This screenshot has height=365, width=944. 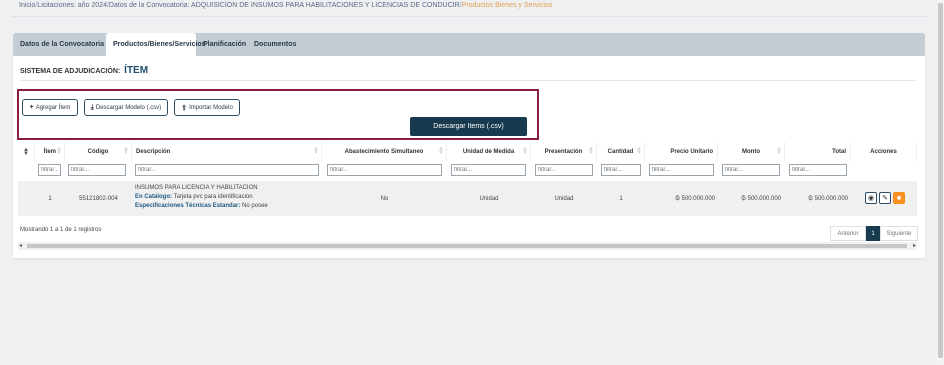 What do you see at coordinates (899, 233) in the screenshot?
I see `pagination-next: Siguiente` at bounding box center [899, 233].